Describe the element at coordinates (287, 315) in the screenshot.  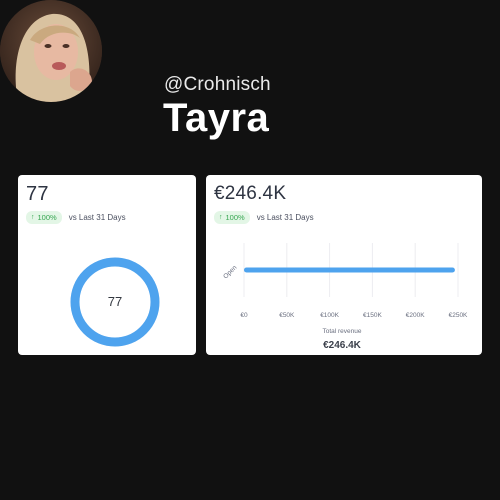
I see `x-tick-label: €50K` at that location.